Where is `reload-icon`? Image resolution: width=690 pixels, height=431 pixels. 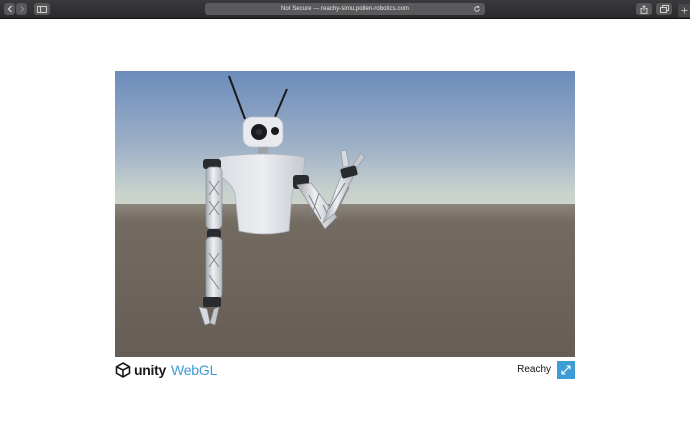
reload-icon is located at coordinates (477, 8).